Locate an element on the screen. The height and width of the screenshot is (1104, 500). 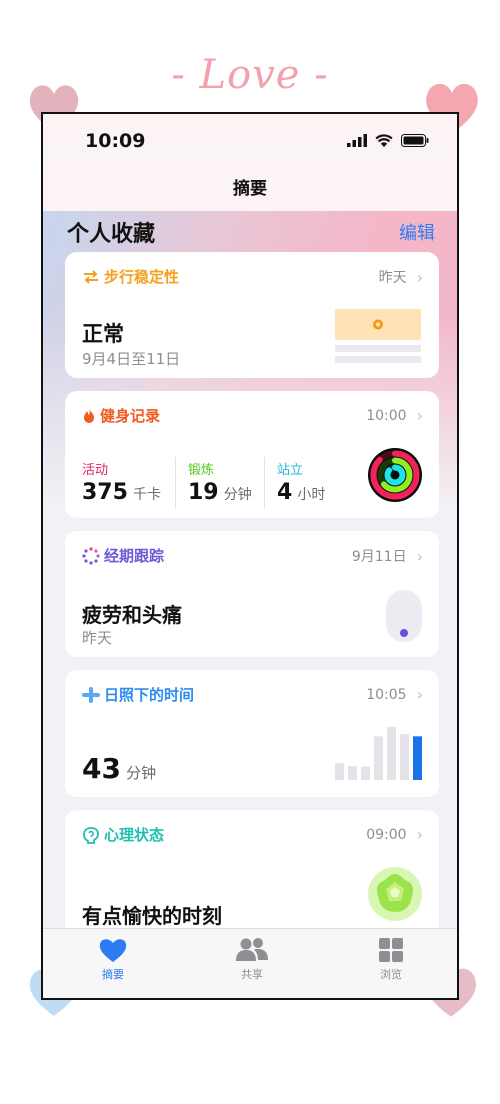
state-of-mind-value: 有点愉快的时刻 is located at coordinates (152, 916).